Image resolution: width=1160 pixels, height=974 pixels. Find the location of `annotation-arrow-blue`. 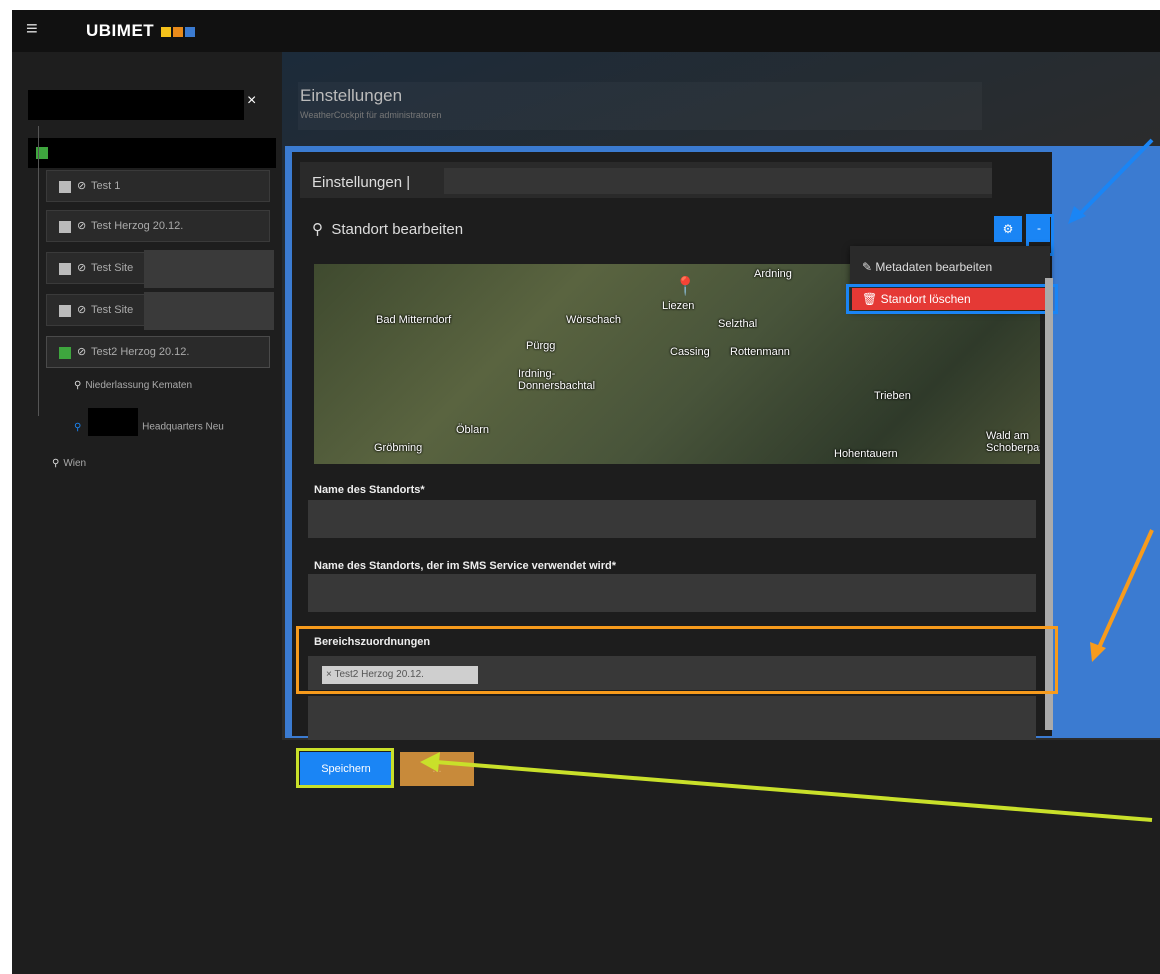

annotation-arrow-blue is located at coordinates (1115, 178).